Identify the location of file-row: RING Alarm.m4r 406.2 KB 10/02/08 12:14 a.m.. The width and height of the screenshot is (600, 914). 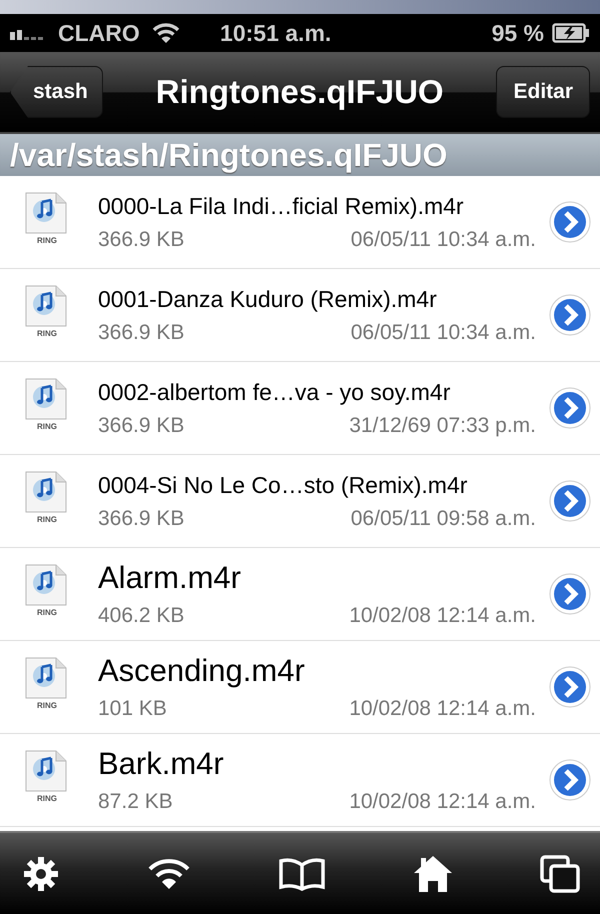
(300, 594).